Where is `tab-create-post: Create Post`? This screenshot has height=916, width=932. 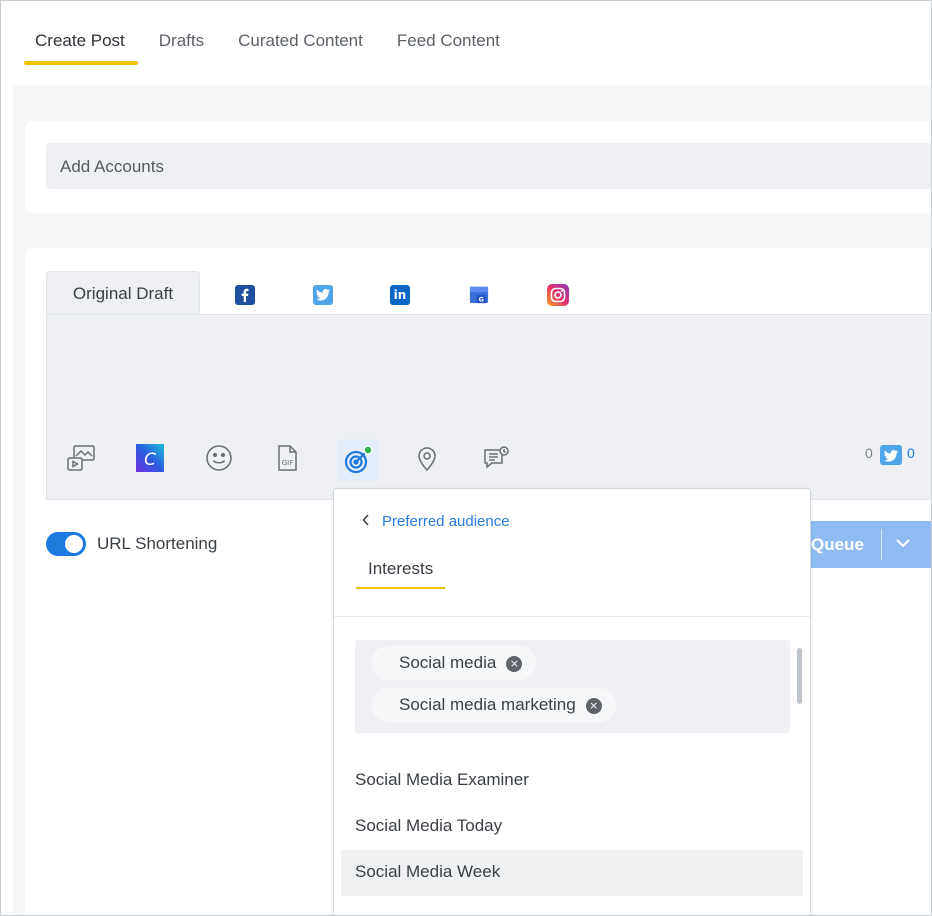
tab-create-post: Create Post is located at coordinates (80, 46).